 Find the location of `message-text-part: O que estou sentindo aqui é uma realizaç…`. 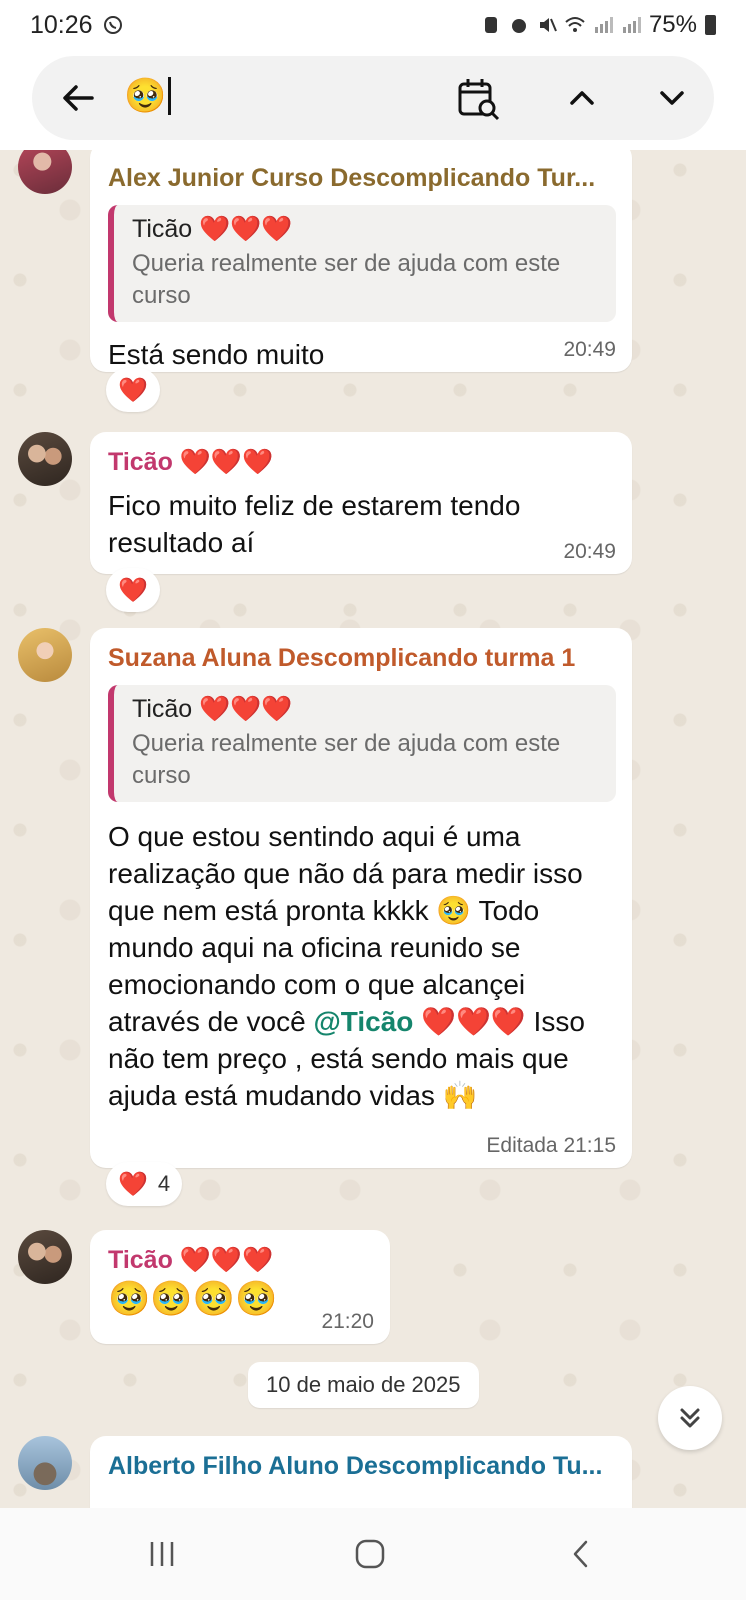

message-text-part: O que estou sentindo aqui é uma realizaç… is located at coordinates (345, 929).